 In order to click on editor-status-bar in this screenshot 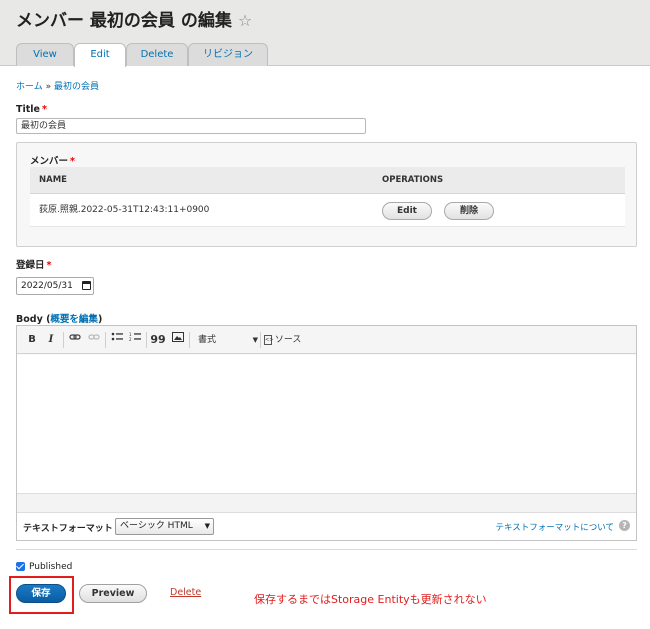, I will do `click(326, 502)`.